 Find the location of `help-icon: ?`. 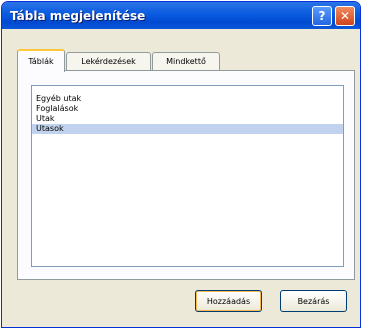

help-icon: ? is located at coordinates (322, 16).